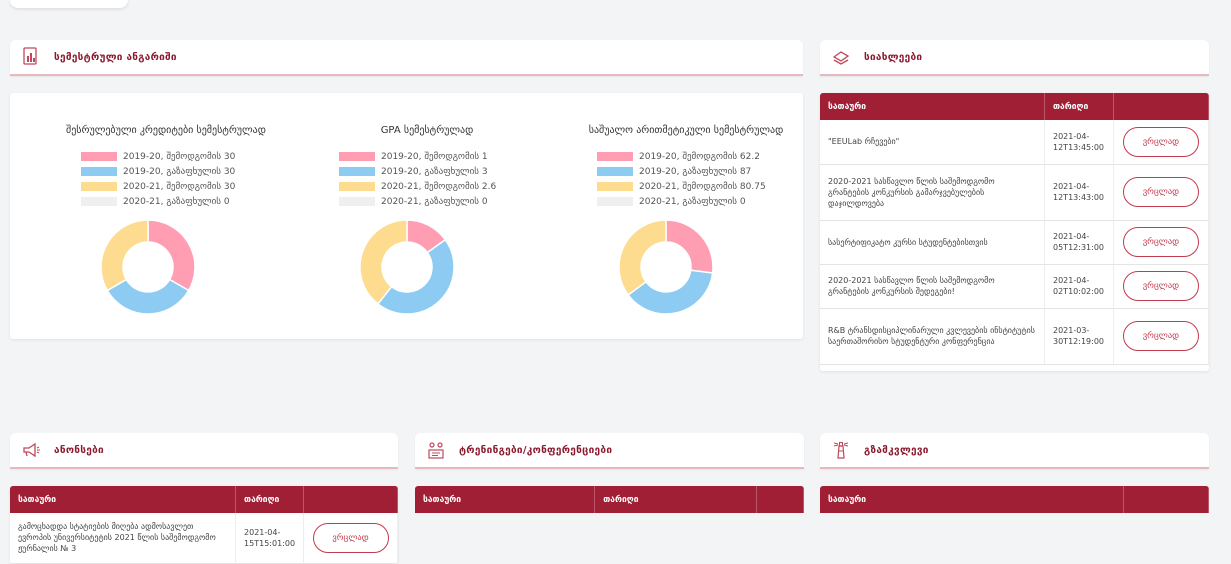 This screenshot has height=564, width=1231. Describe the element at coordinates (439, 186) in the screenshot. I see `legend-label: 2020-21, შემოდგომის 2.6` at that location.